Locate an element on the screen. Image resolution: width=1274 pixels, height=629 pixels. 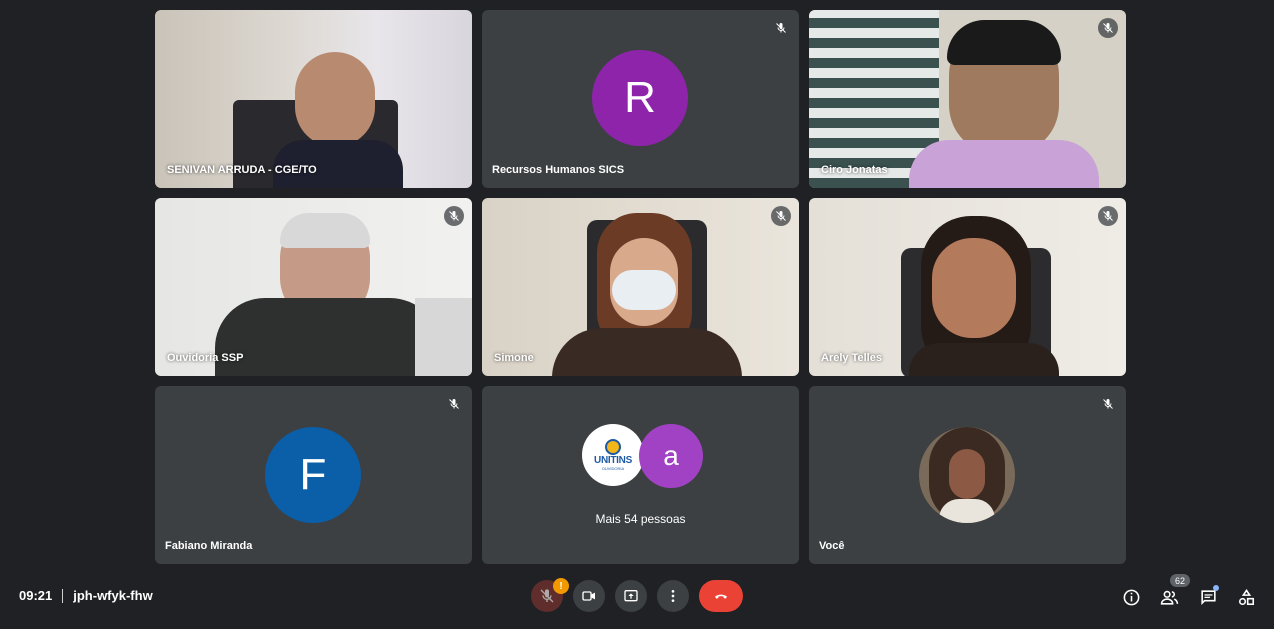
participant-tile-ouvidoria-ssp: Ouvidoria SSP is located at coordinates (313, 287).